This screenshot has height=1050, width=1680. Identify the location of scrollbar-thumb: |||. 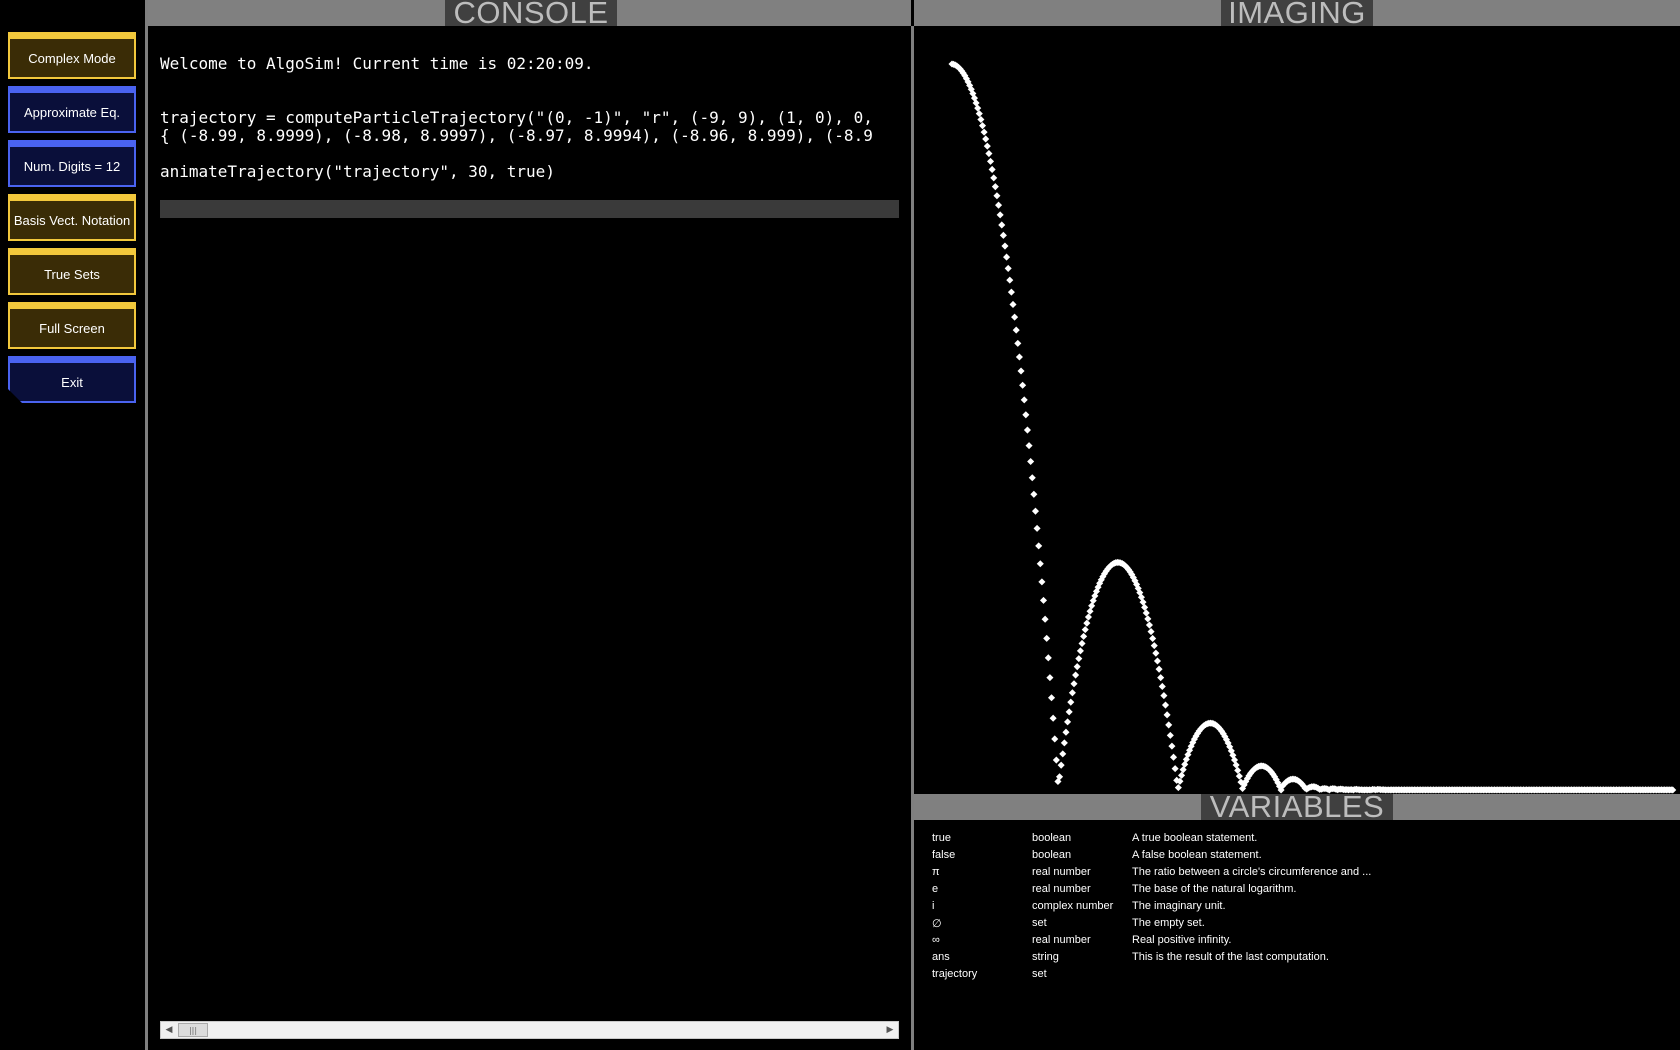
(193, 1030).